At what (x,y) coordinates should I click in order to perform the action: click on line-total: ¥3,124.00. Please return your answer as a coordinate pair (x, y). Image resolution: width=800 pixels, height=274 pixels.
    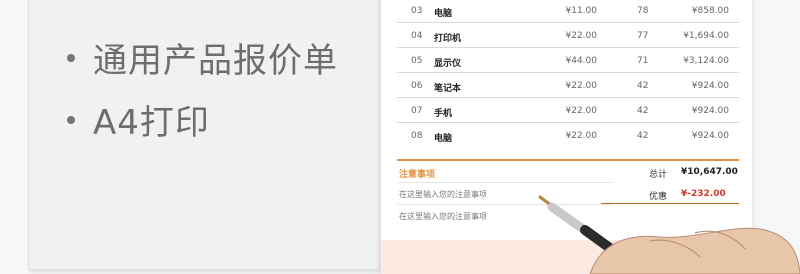
    Looking at the image, I should click on (706, 61).